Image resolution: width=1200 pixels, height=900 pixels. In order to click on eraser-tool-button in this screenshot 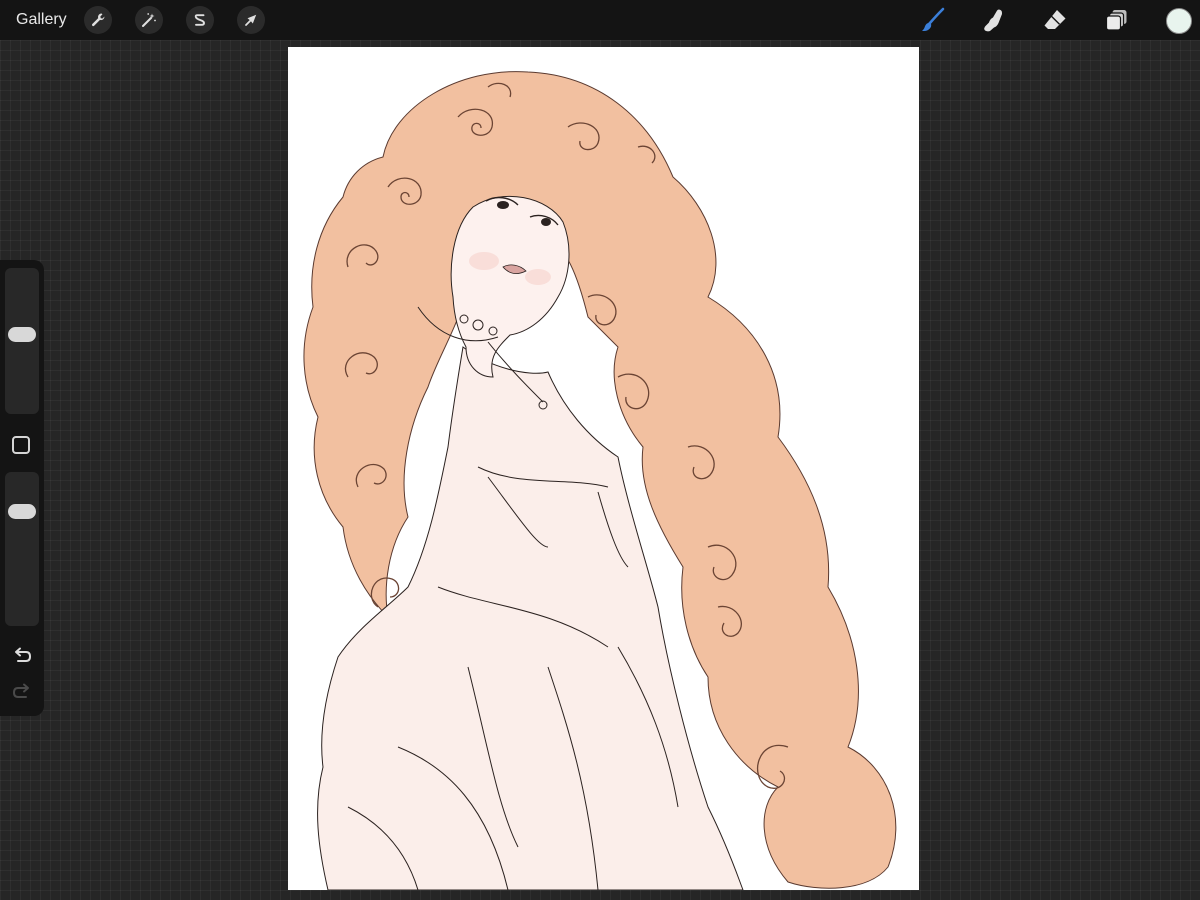, I will do `click(1055, 20)`.